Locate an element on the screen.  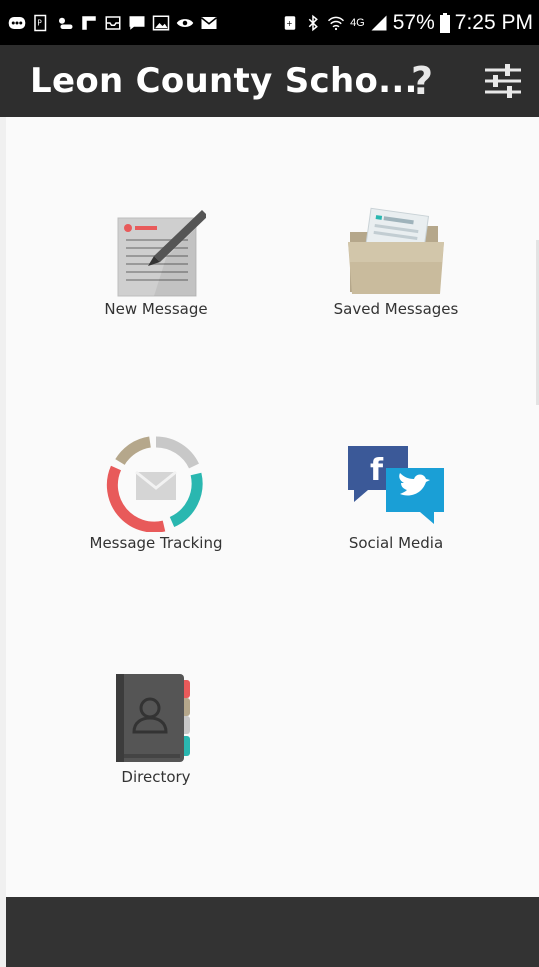
inbox-icon is located at coordinates (113, 22).